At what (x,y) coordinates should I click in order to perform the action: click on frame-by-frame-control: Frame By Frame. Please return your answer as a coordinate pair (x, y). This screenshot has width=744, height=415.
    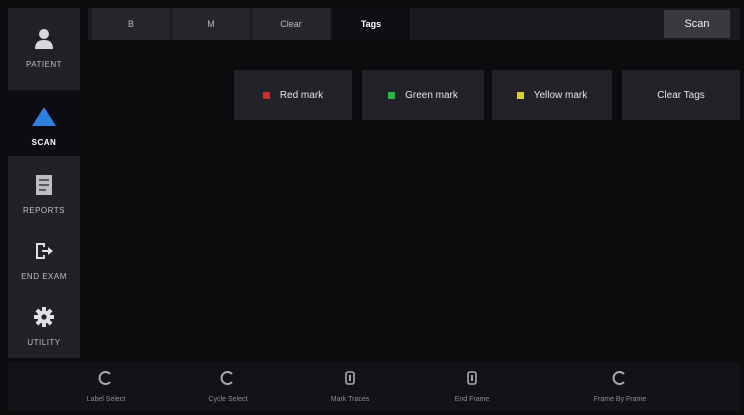
    Looking at the image, I should click on (620, 388).